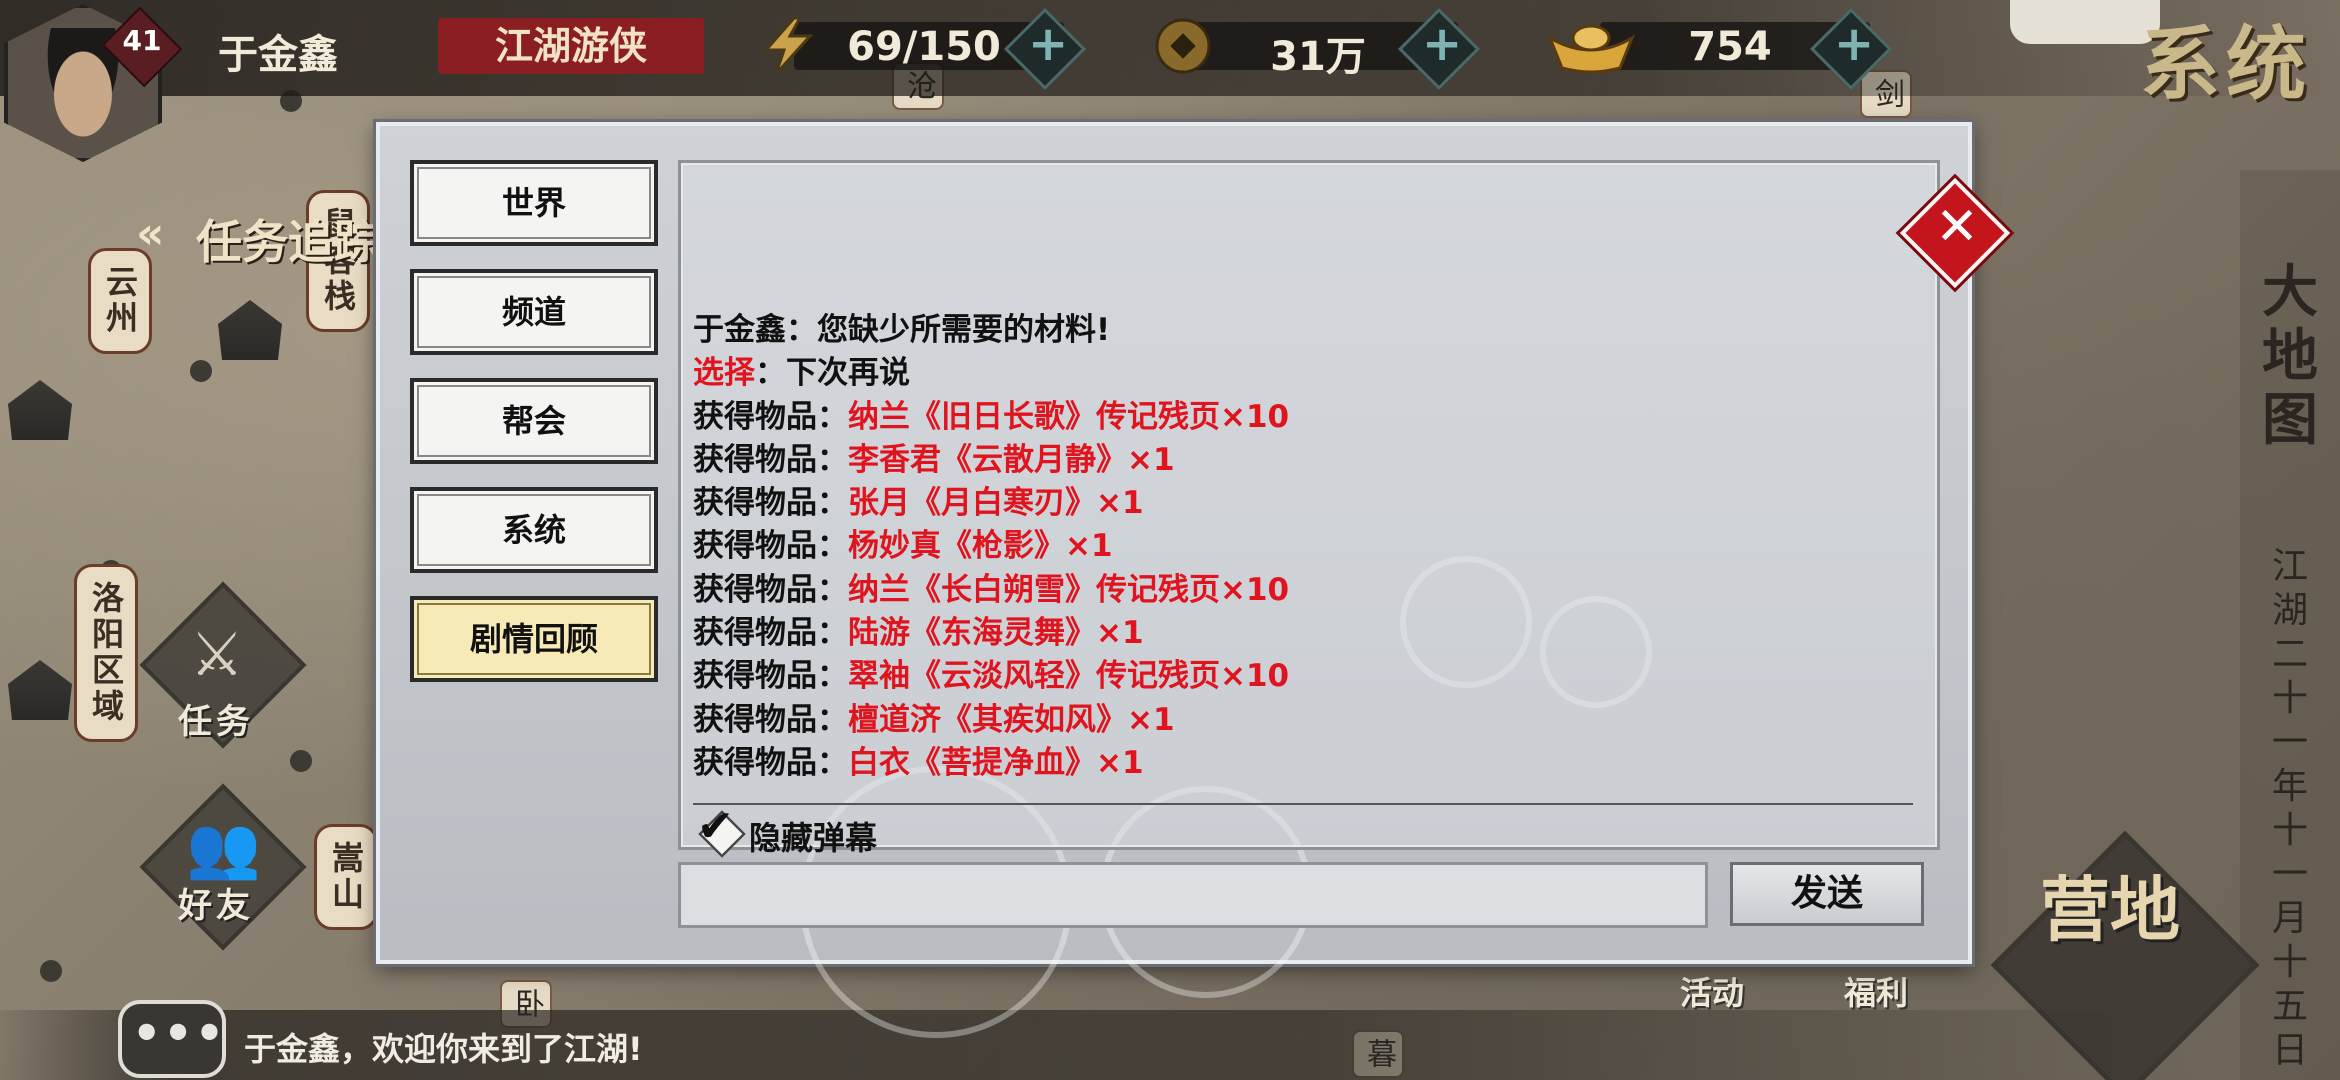  Describe the element at coordinates (216, 906) in the screenshot. I see `friends-button-label: 好友` at that location.